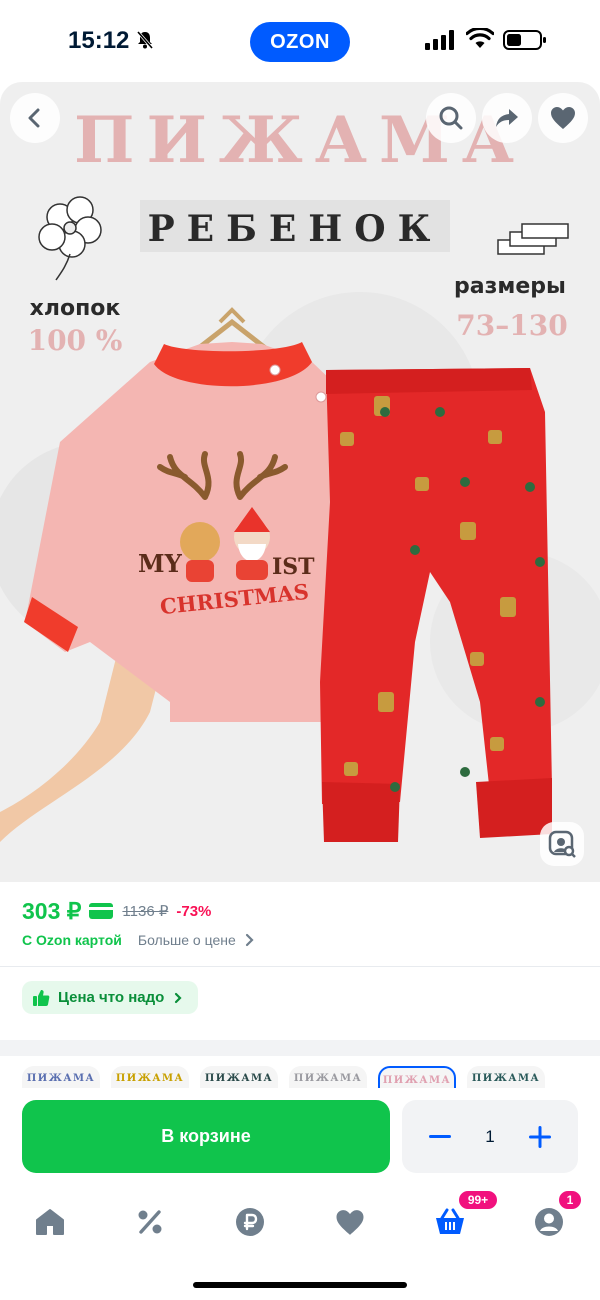 The height and width of the screenshot is (1300, 600). I want to click on ozon-logo: OZON, so click(300, 42).